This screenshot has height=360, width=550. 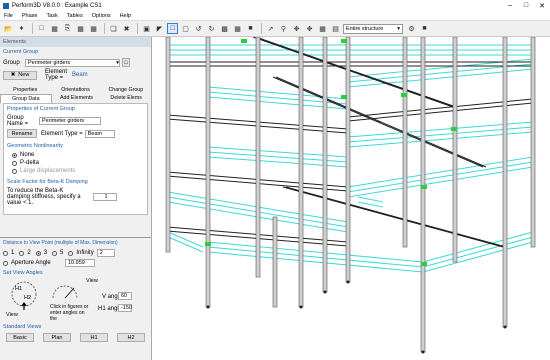 What do you see at coordinates (322, 28) in the screenshot?
I see `section-icon: ▦` at bounding box center [322, 28].